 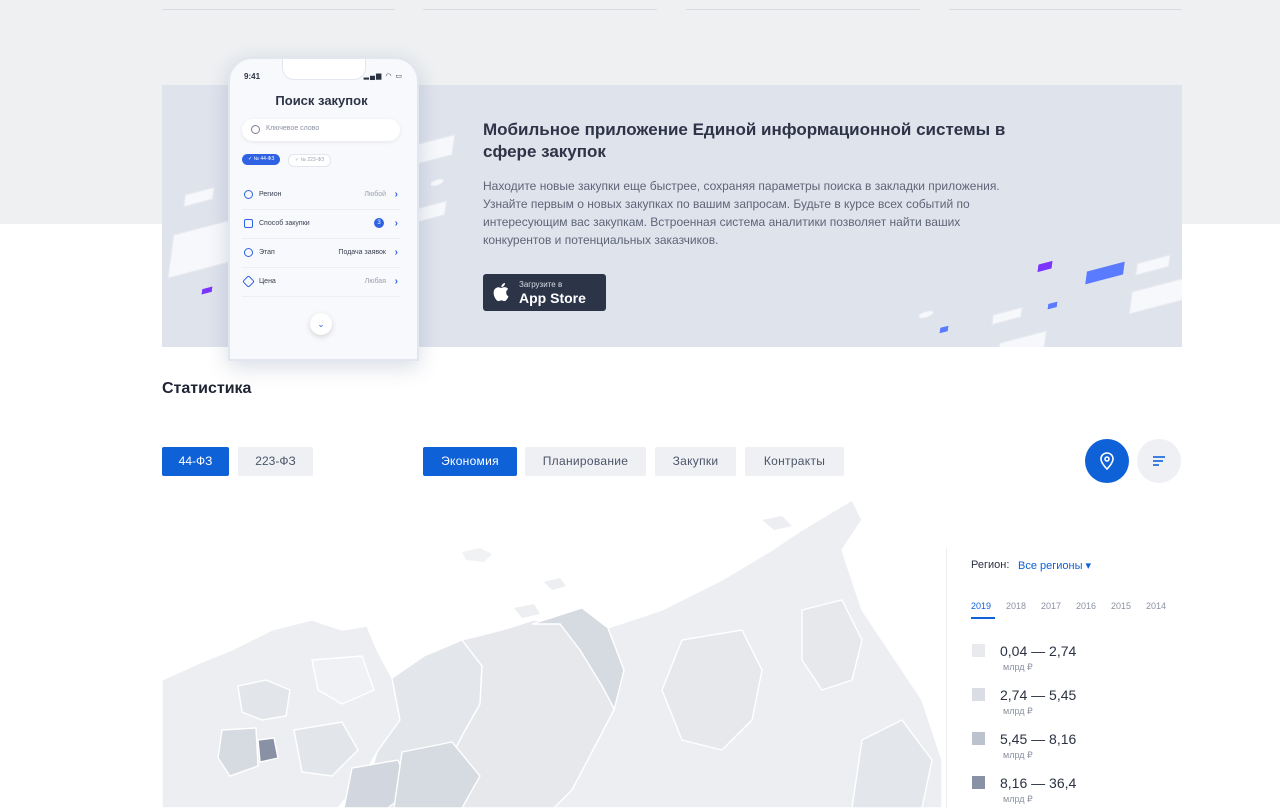 What do you see at coordinates (248, 252) in the screenshot?
I see `clock-icon` at bounding box center [248, 252].